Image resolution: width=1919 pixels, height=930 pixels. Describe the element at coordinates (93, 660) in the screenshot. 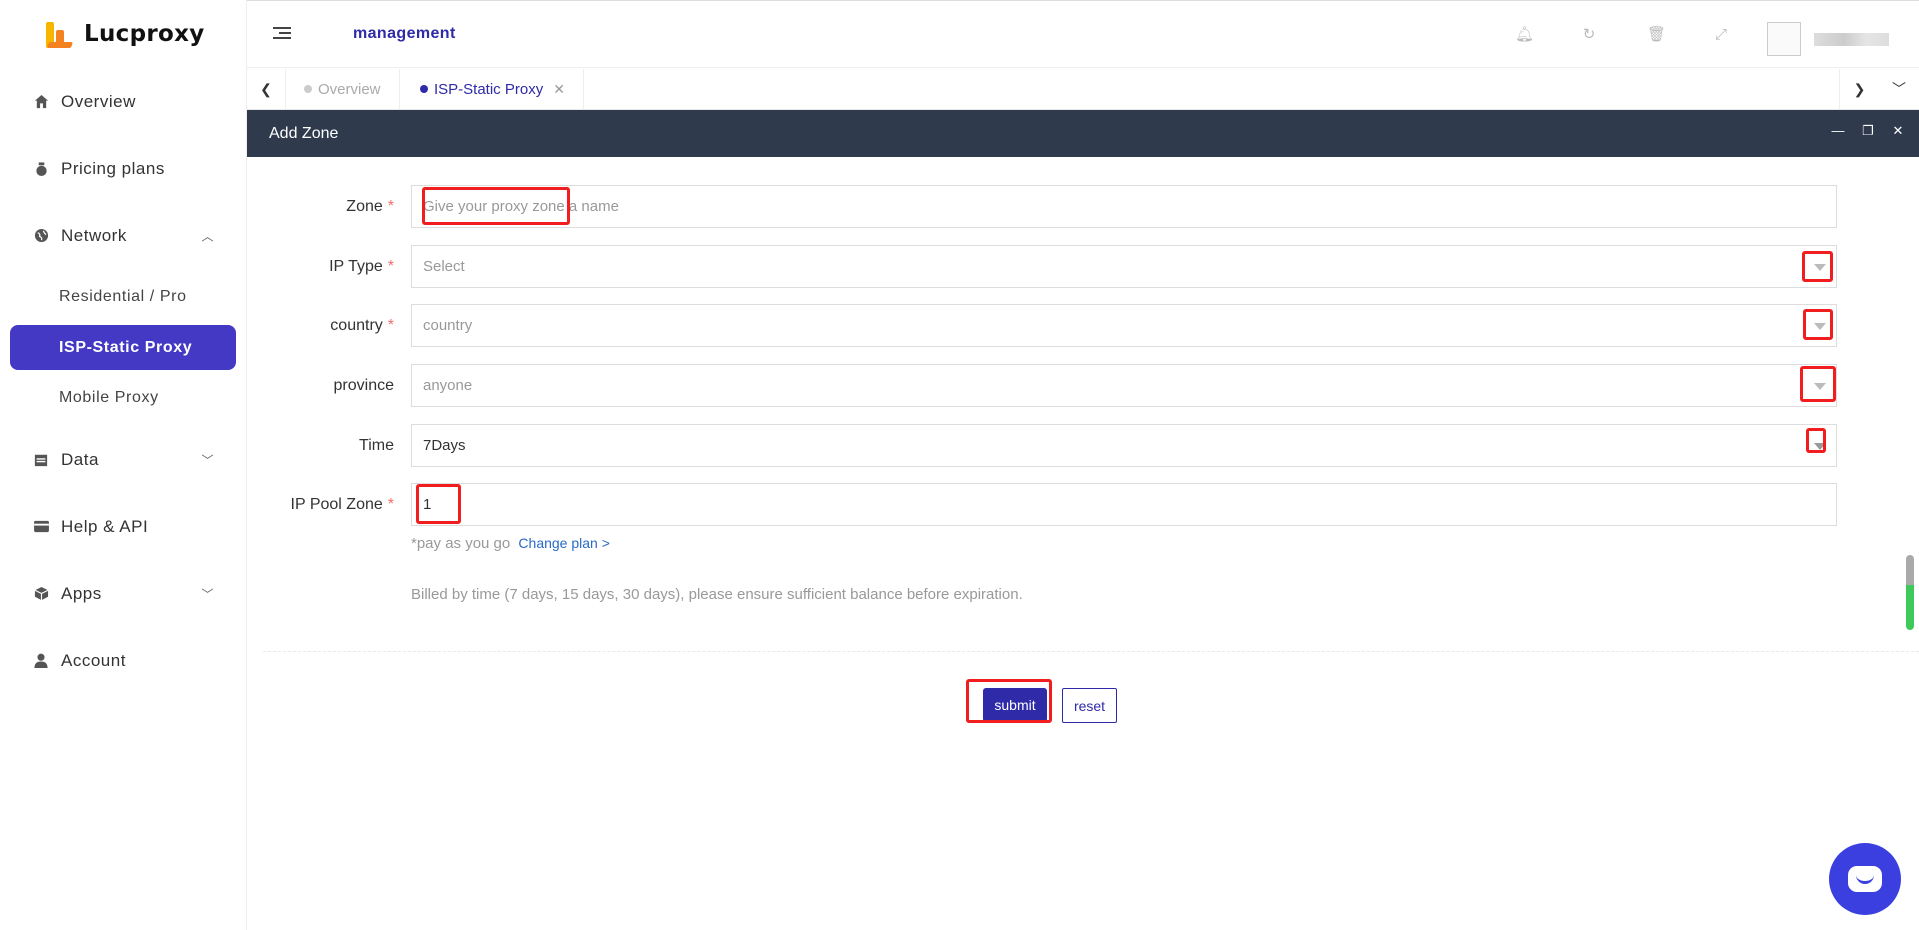

I see `sidebar-item-label: Account` at that location.